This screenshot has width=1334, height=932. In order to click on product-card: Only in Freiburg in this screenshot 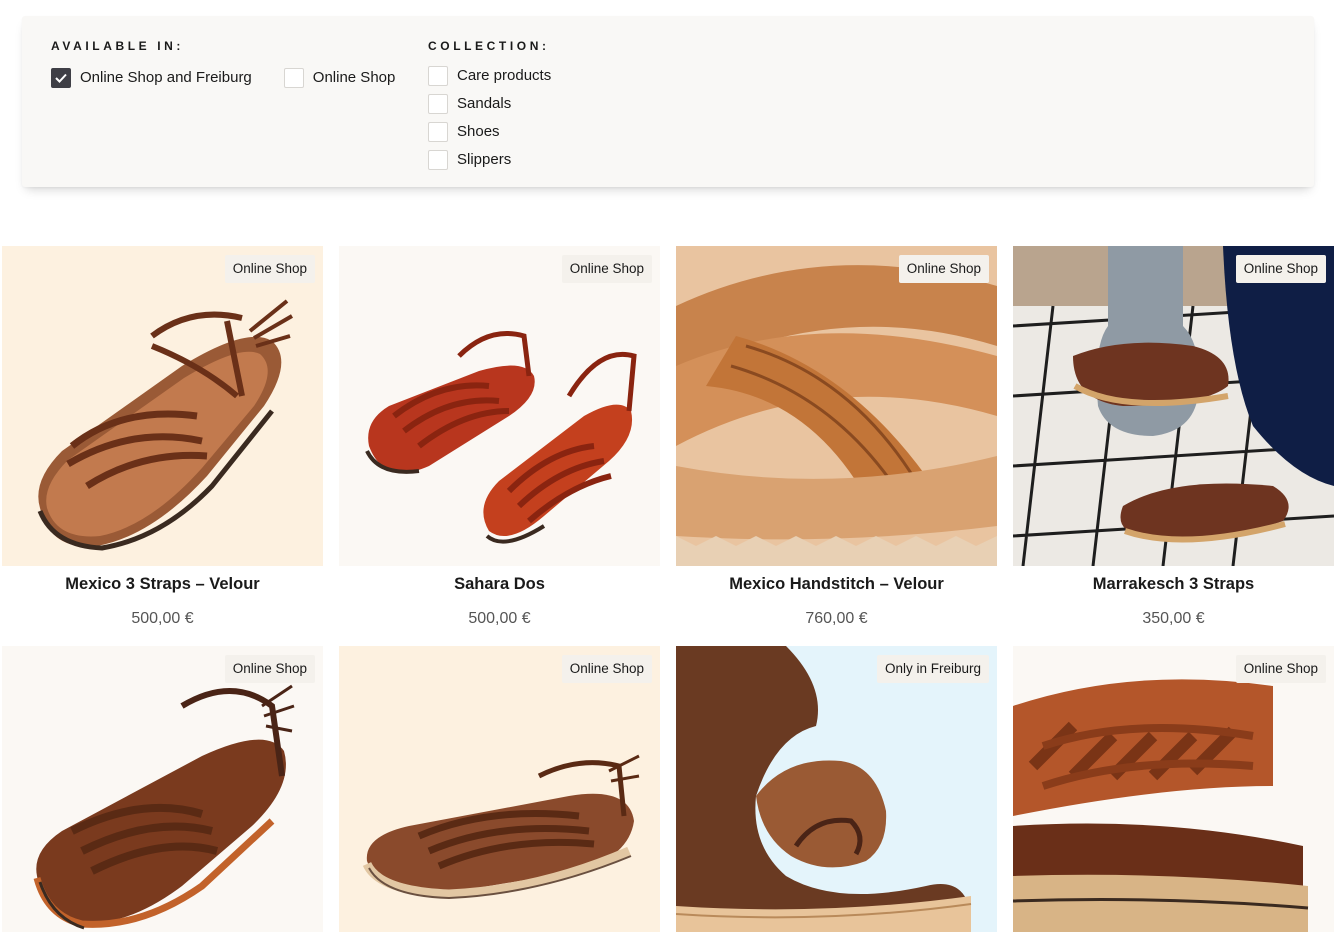, I will do `click(836, 789)`.